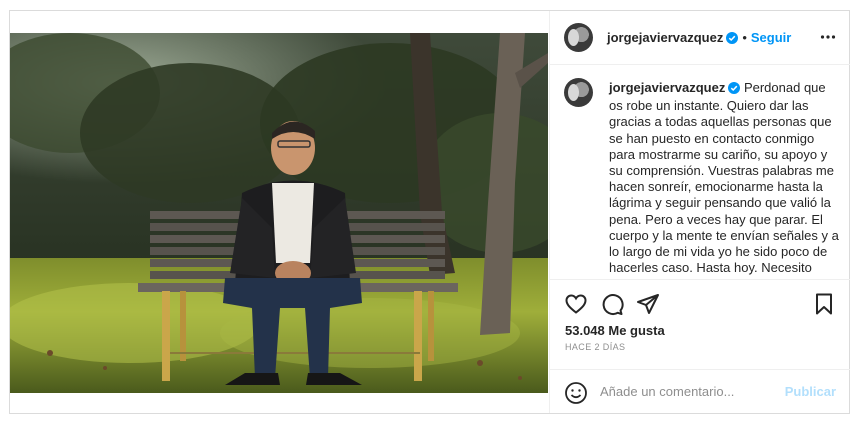  I want to click on more-options-icon, so click(828, 39).